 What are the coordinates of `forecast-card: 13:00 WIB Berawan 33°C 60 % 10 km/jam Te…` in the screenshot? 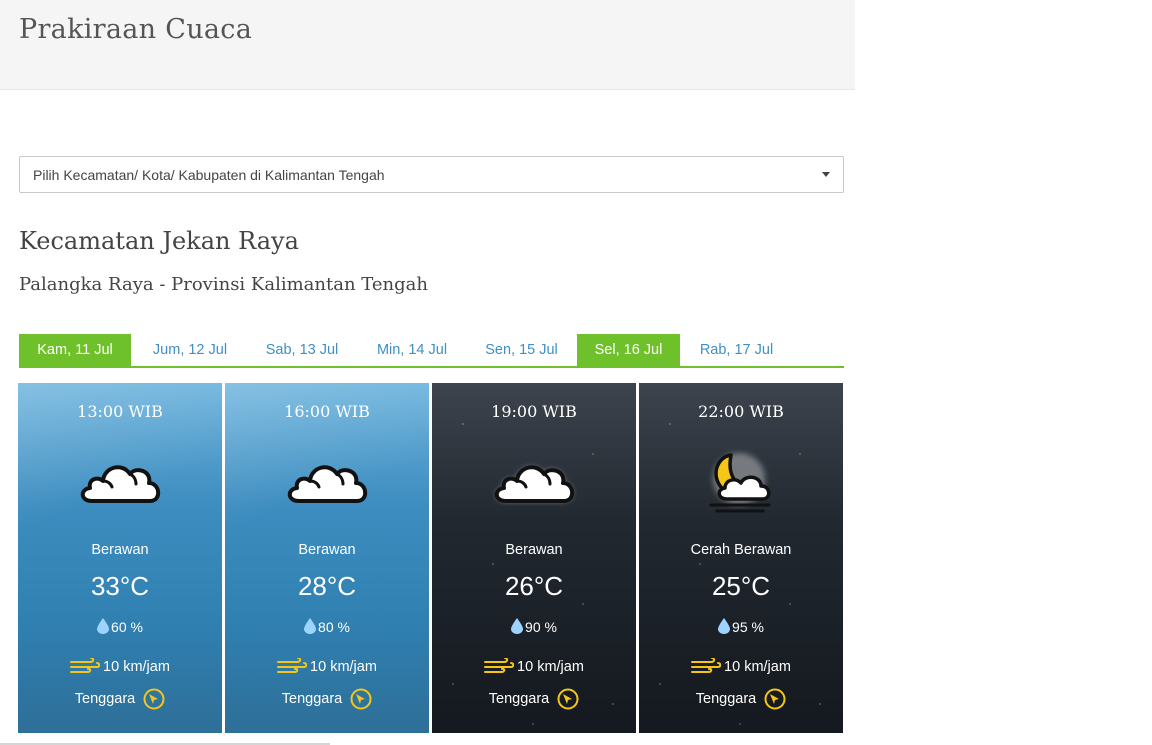 It's located at (120, 558).